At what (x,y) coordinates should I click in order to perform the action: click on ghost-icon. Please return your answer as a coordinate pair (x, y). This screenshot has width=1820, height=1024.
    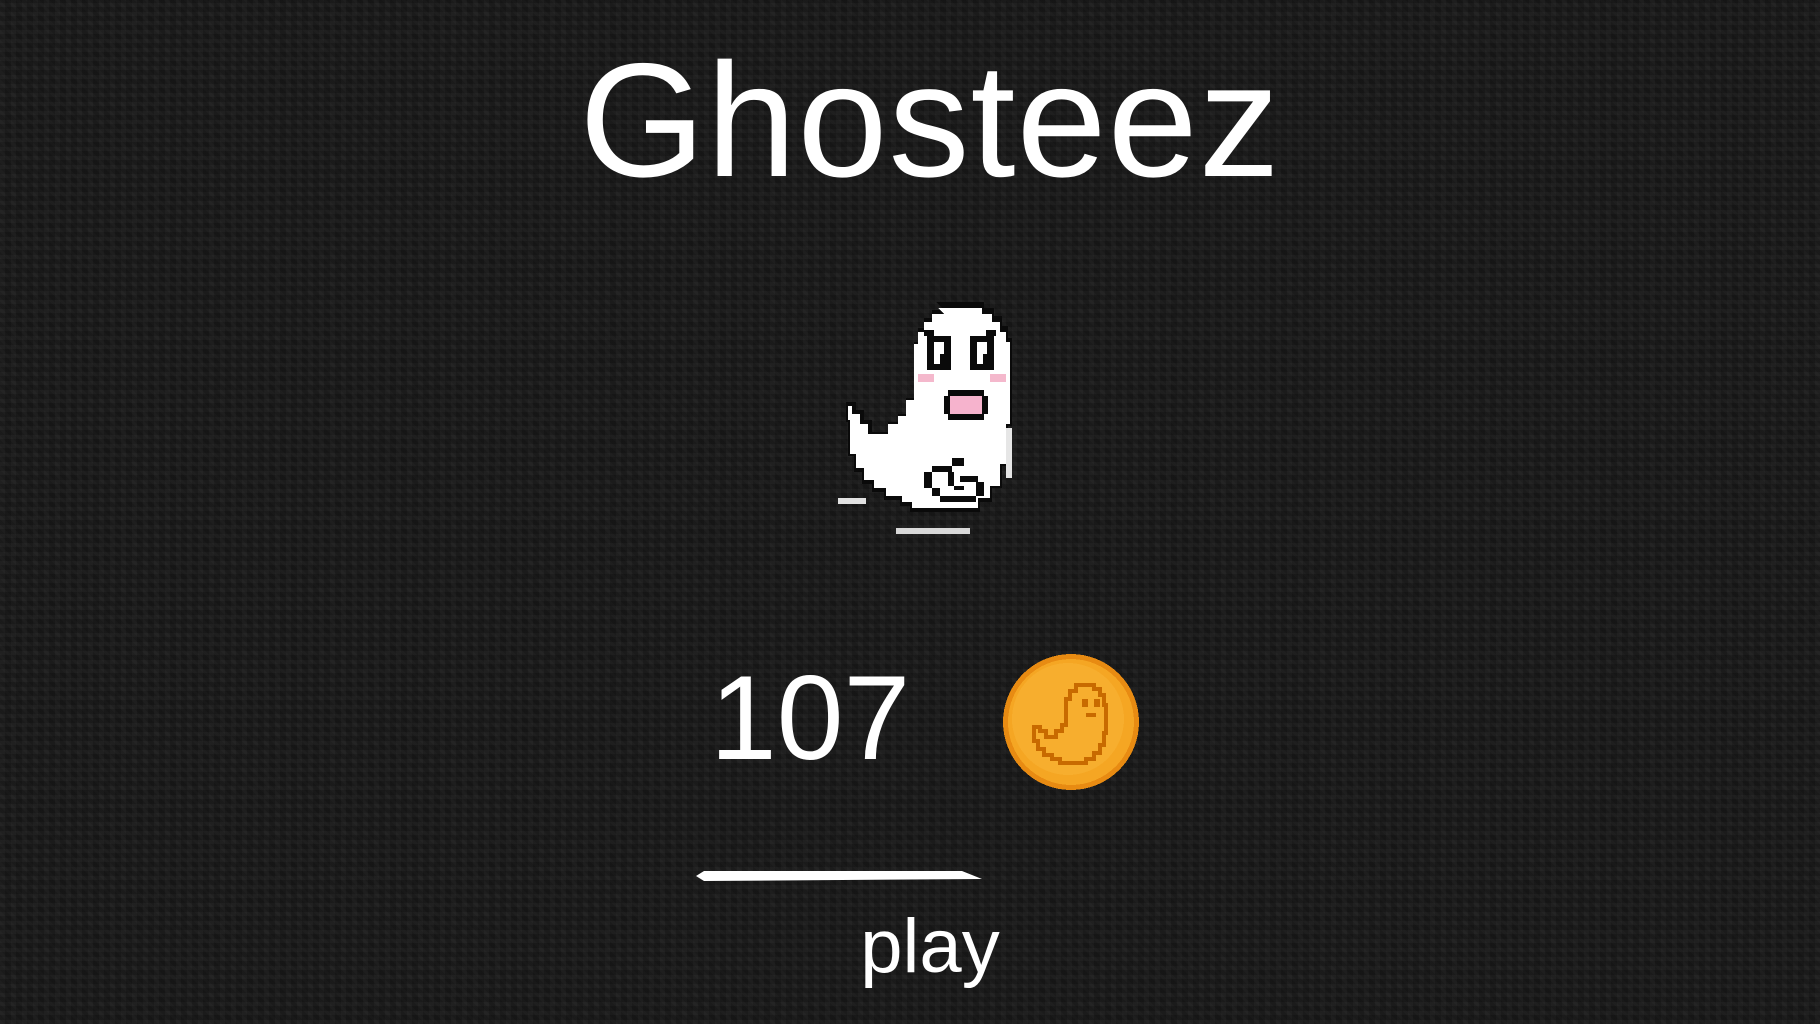
    Looking at the image, I should click on (925, 418).